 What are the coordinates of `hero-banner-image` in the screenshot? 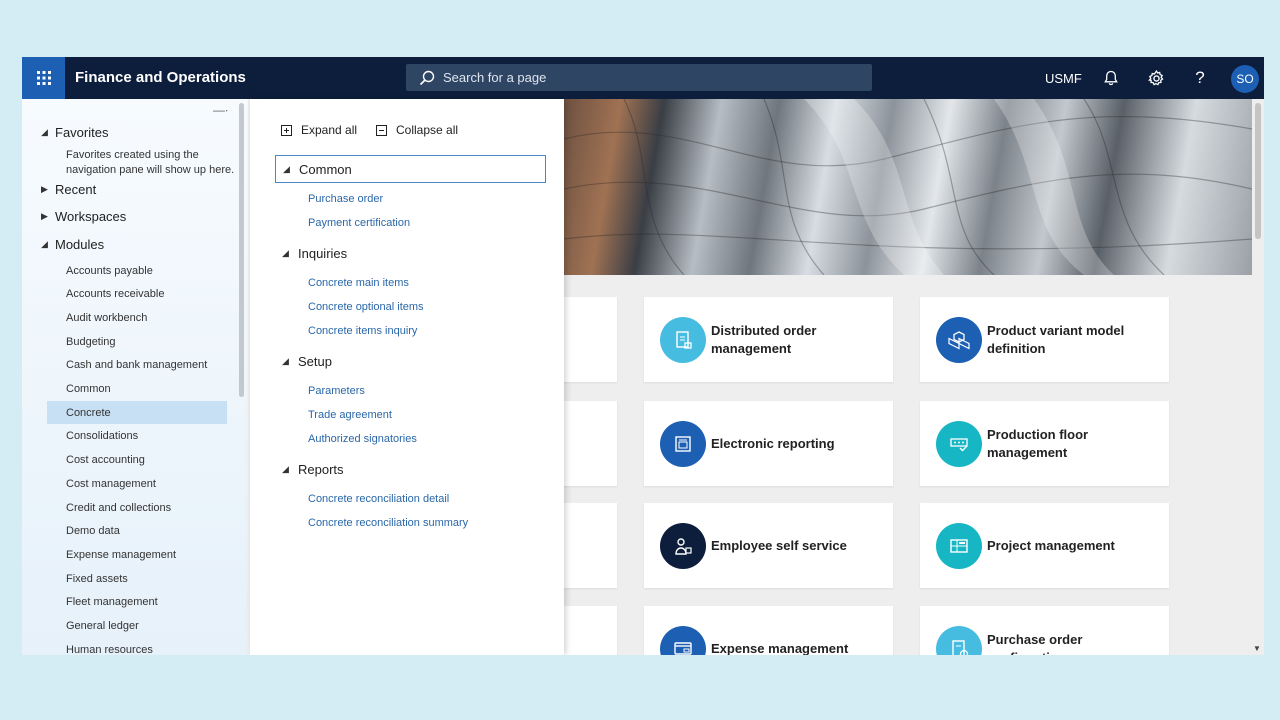 It's located at (908, 187).